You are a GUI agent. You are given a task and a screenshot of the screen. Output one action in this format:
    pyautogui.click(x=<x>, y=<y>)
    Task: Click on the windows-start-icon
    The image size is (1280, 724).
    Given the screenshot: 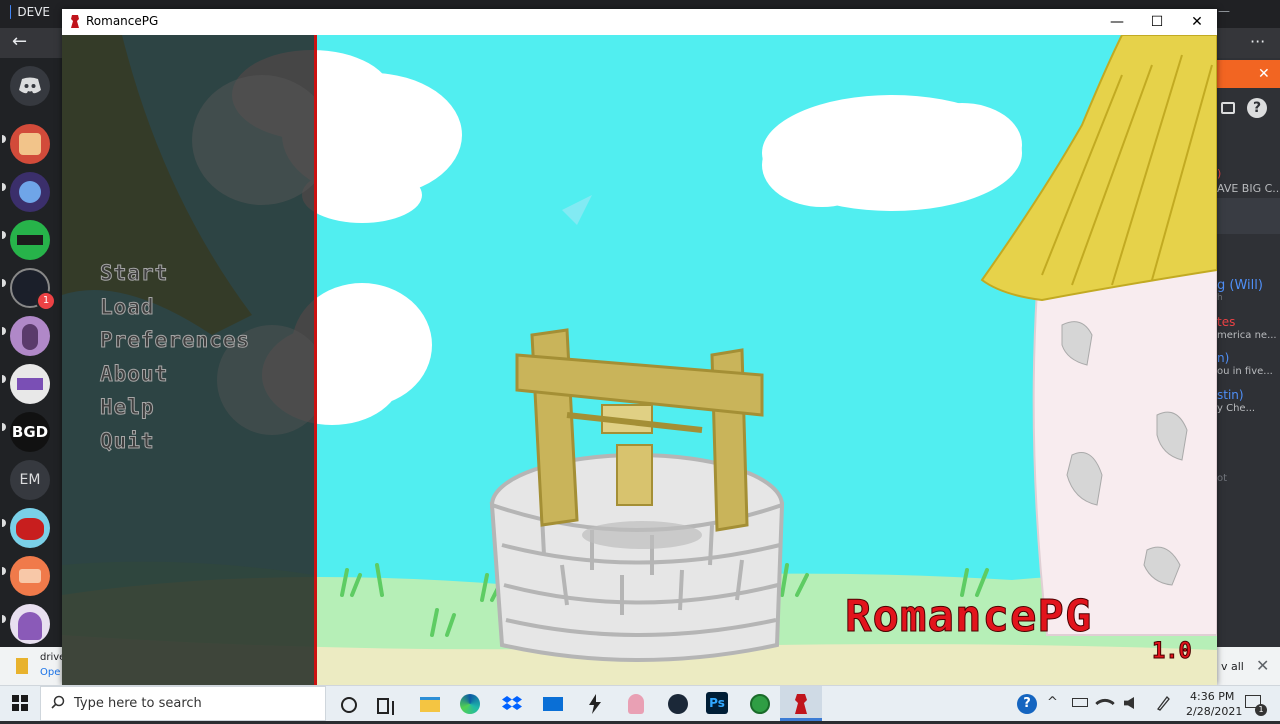 What is the action you would take?
    pyautogui.click(x=20, y=703)
    